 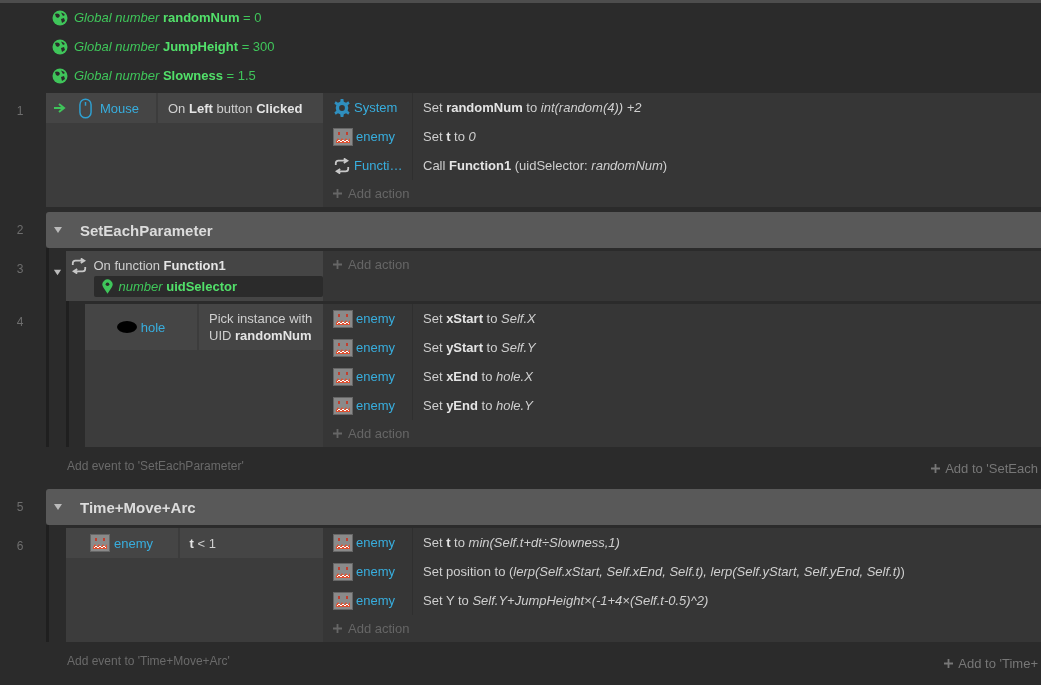 I want to click on line-number: 5, so click(x=20, y=507).